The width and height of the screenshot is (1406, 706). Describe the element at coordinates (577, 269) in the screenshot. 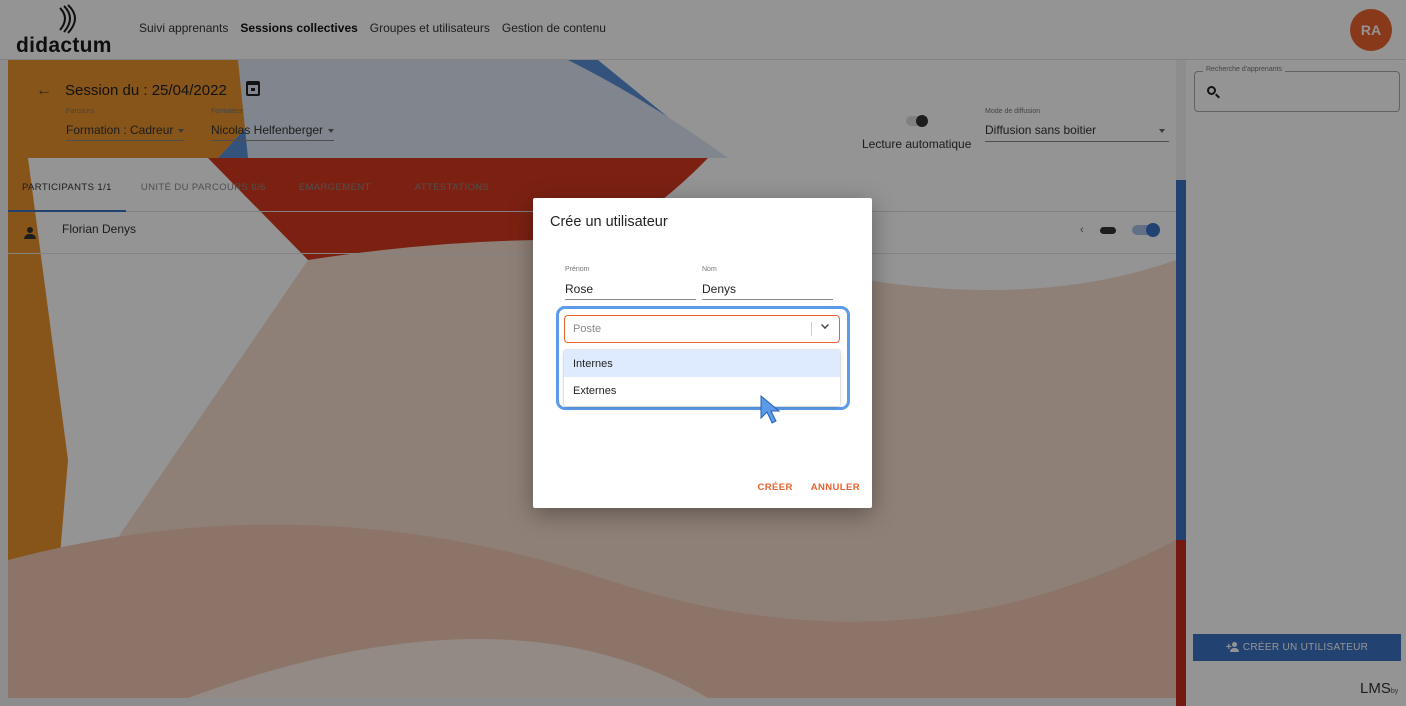

I see `prenom-label: Prénom` at that location.